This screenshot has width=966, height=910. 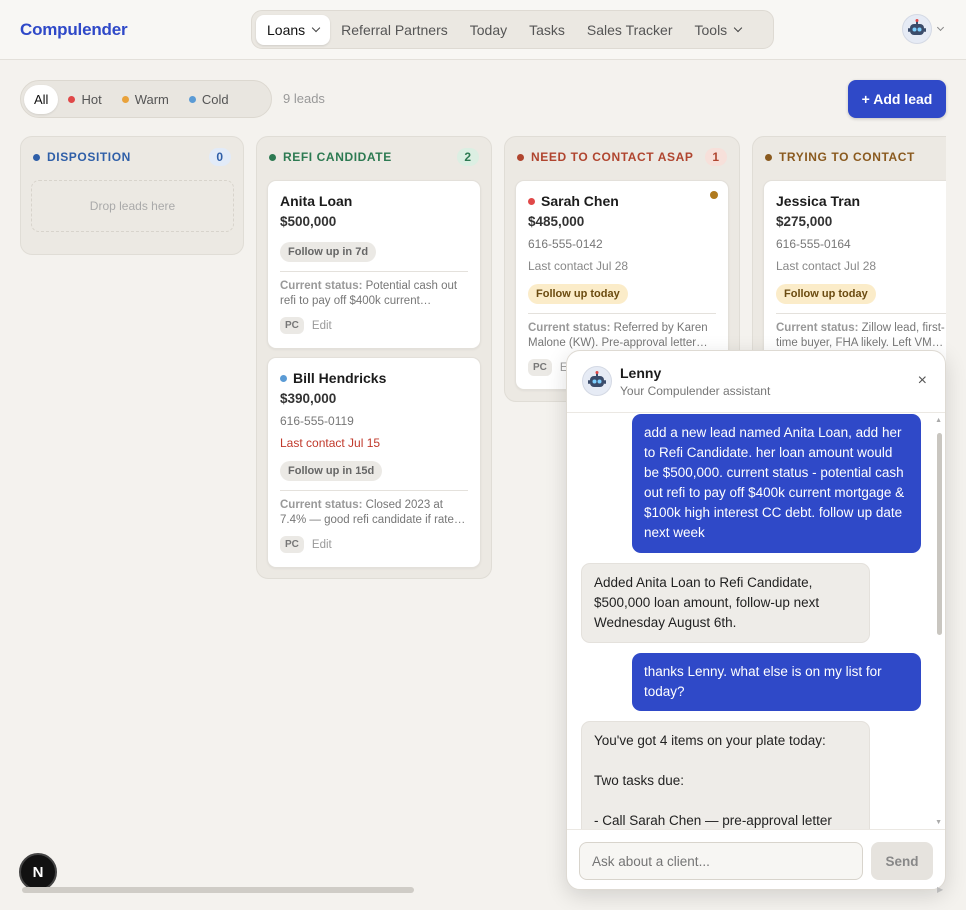 I want to click on nav-referral-partners: Referral Partners, so click(x=394, y=30).